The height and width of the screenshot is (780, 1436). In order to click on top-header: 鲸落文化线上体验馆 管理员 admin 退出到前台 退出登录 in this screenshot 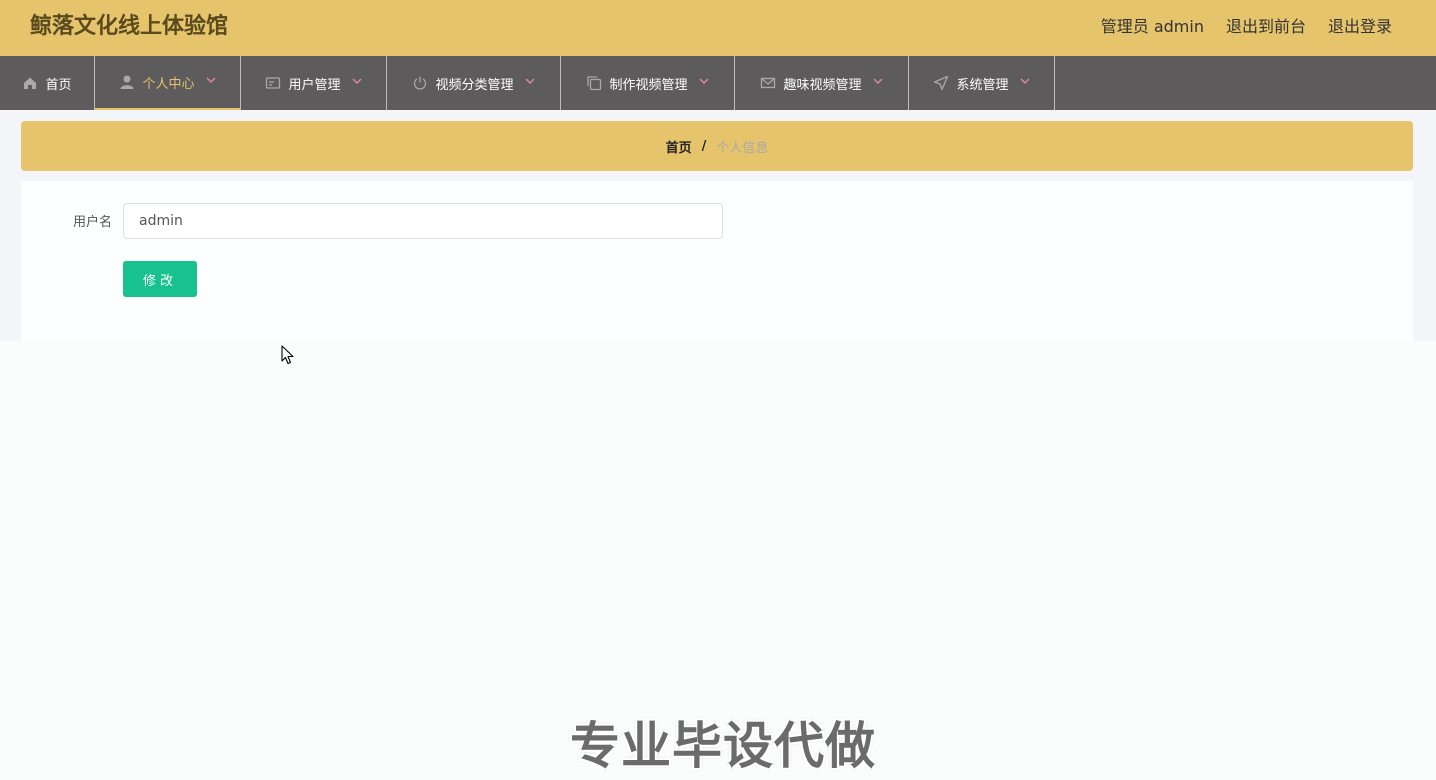, I will do `click(718, 28)`.